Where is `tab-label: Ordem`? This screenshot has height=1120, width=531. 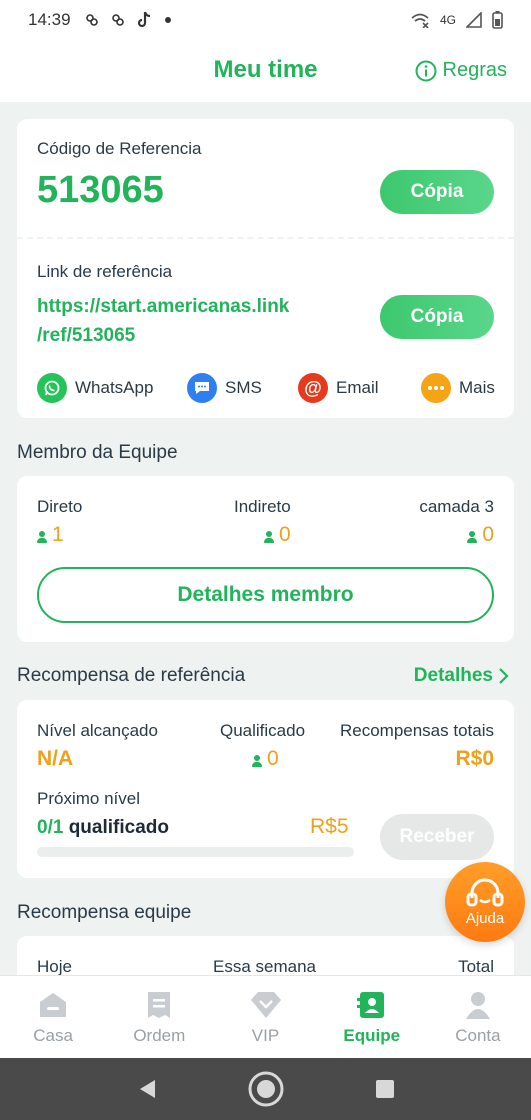
tab-label: Ordem is located at coordinates (159, 1035).